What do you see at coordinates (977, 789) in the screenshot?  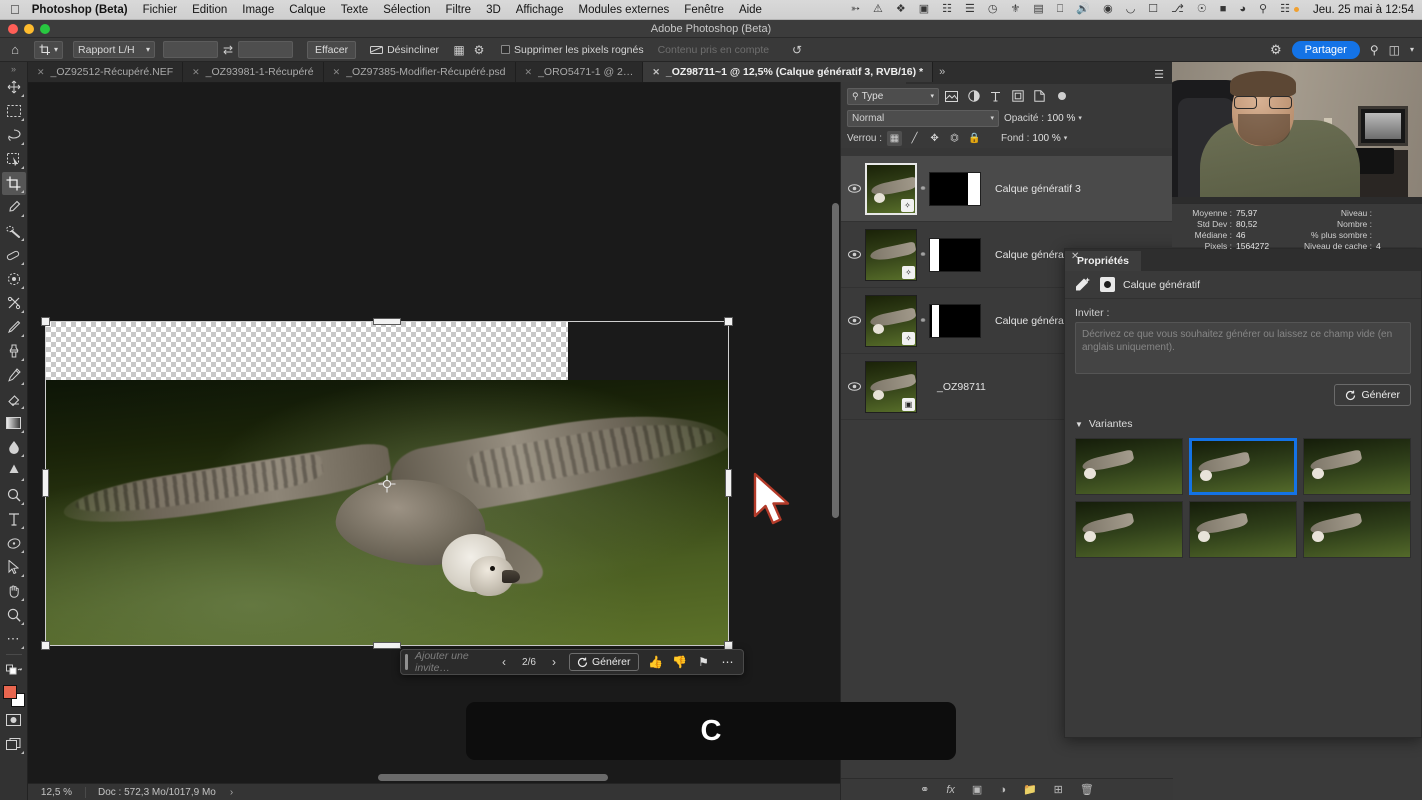 I see `add-mask-icon: ▣` at bounding box center [977, 789].